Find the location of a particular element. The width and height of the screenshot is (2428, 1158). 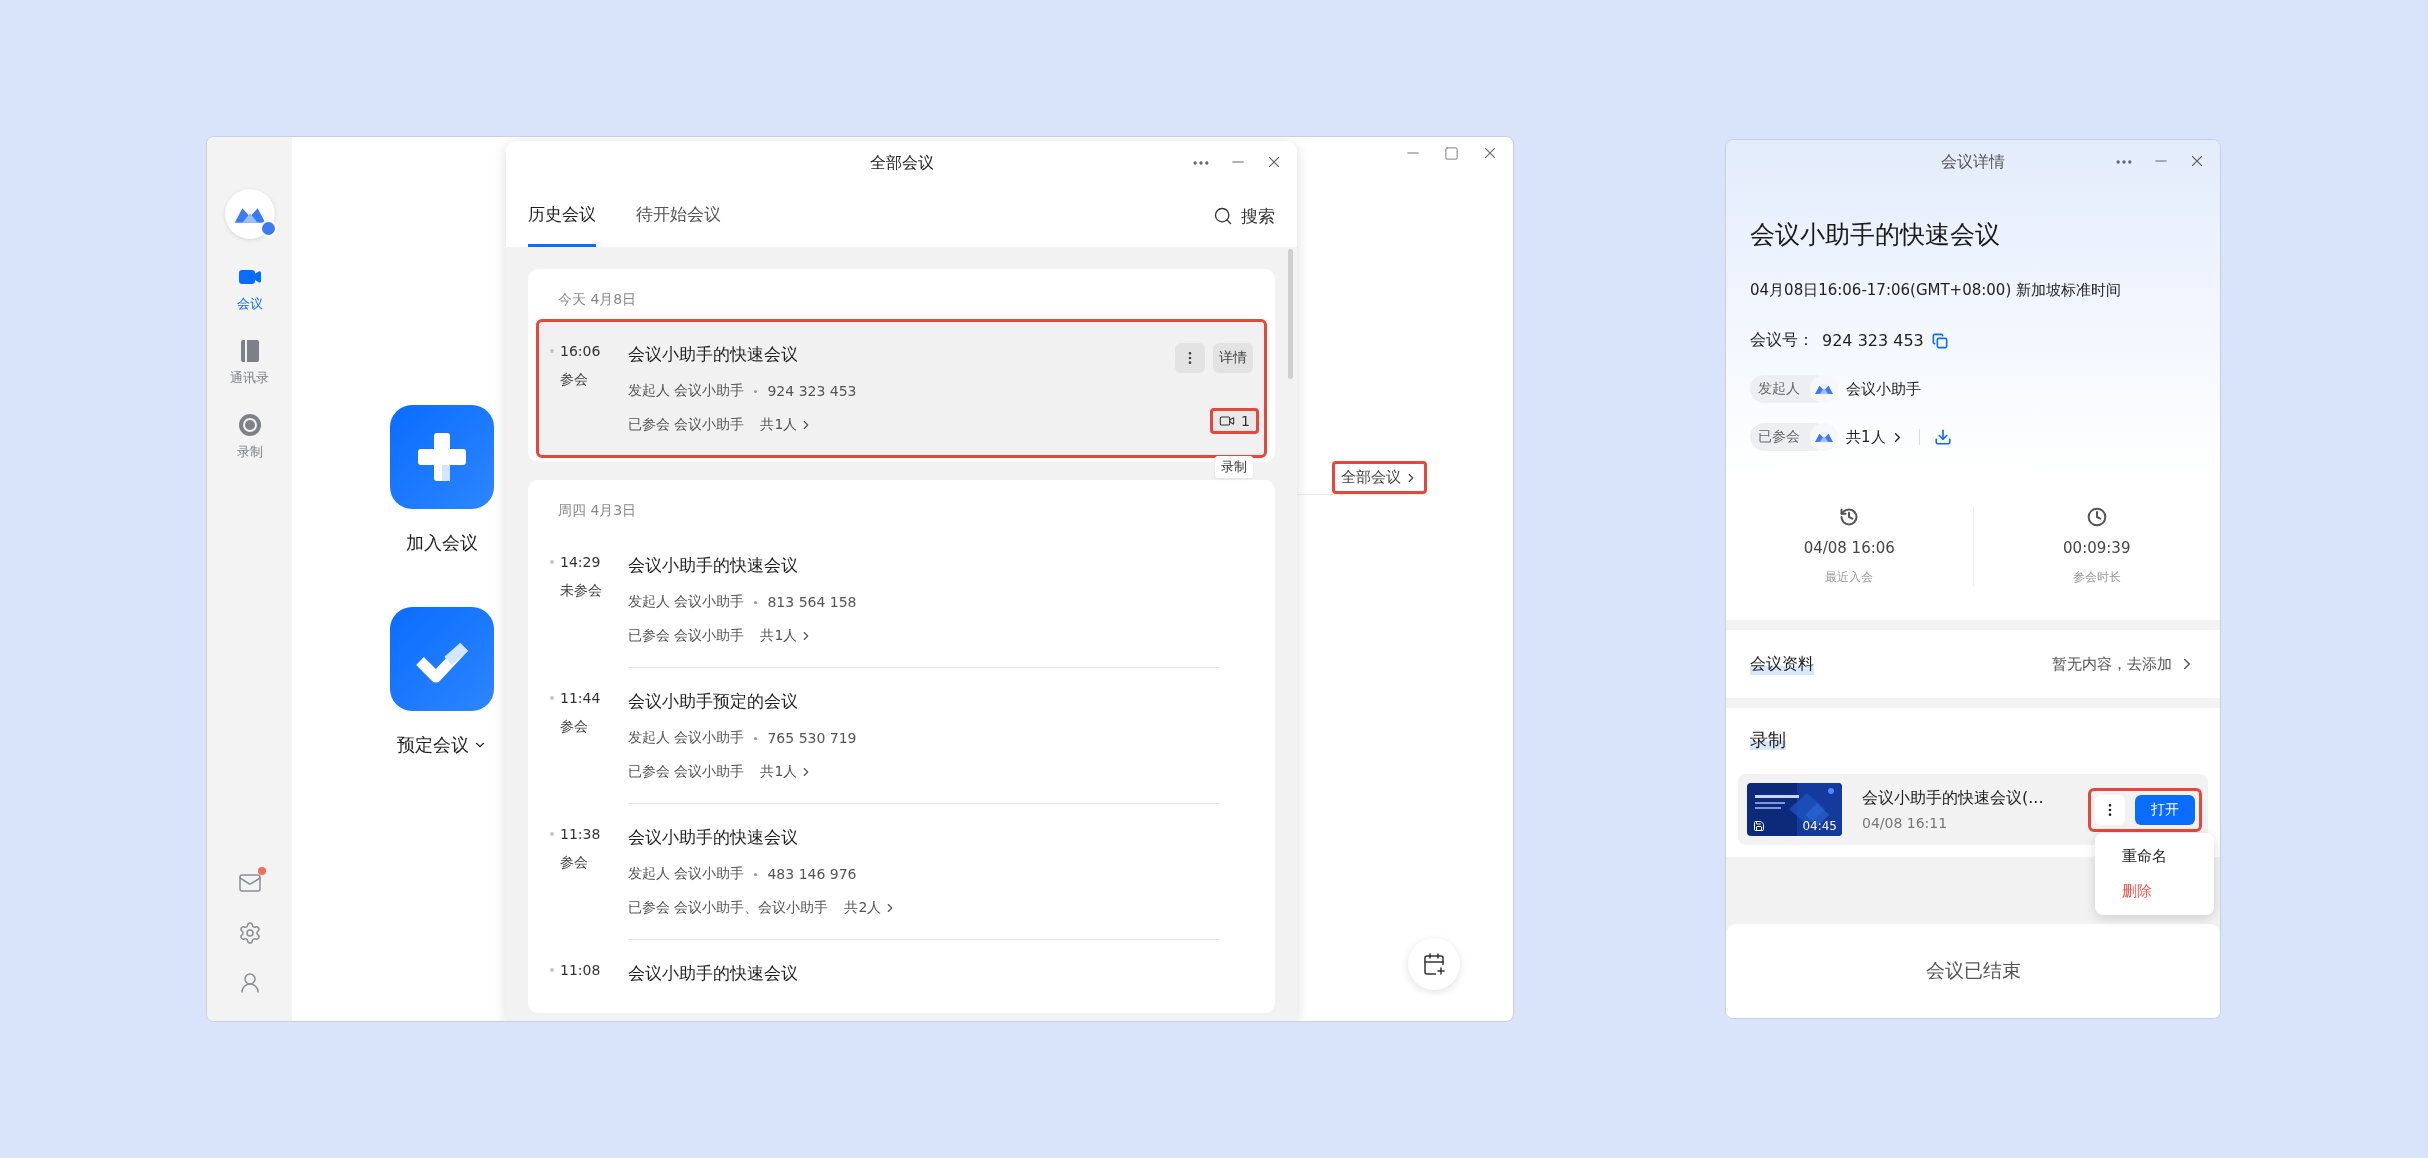

tab: 待开始会议 is located at coordinates (678, 216).